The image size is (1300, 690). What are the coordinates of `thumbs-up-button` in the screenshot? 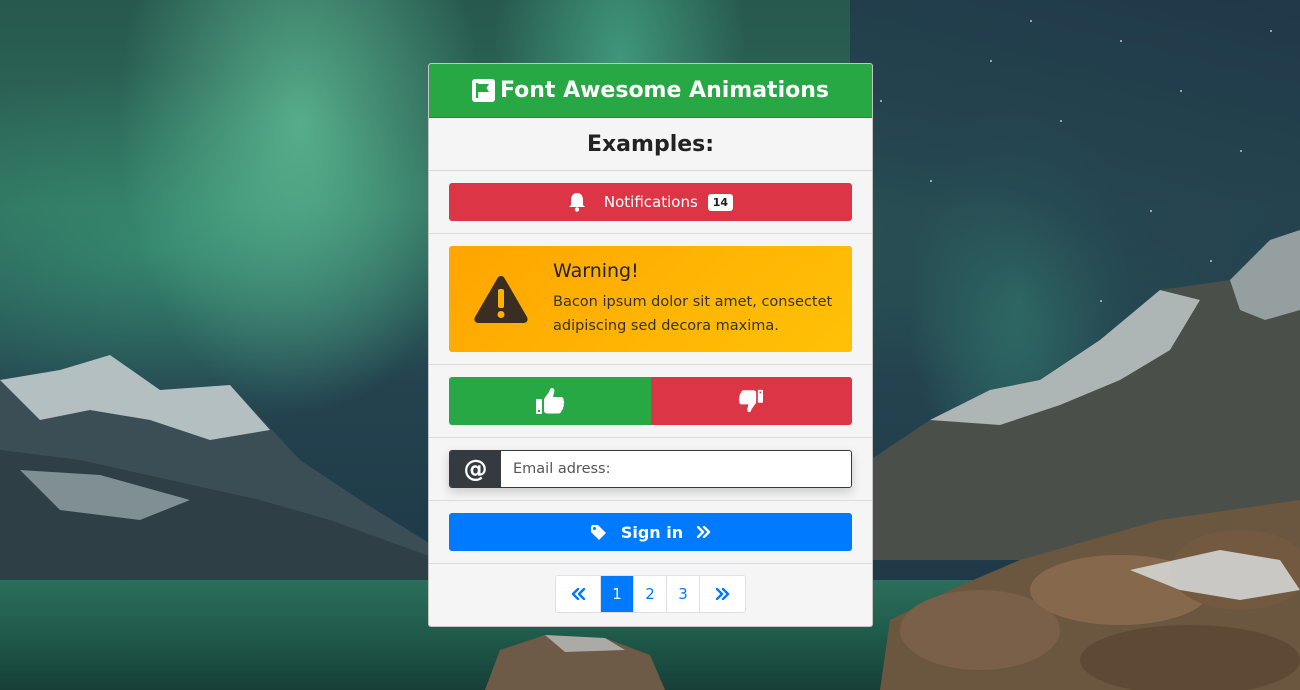 It's located at (550, 401).